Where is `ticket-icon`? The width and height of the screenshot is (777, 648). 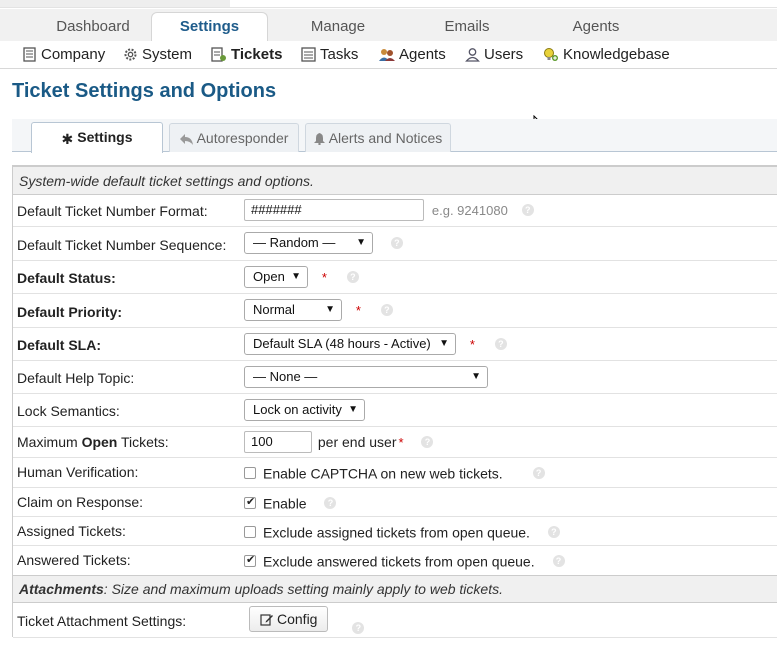 ticket-icon is located at coordinates (219, 58).